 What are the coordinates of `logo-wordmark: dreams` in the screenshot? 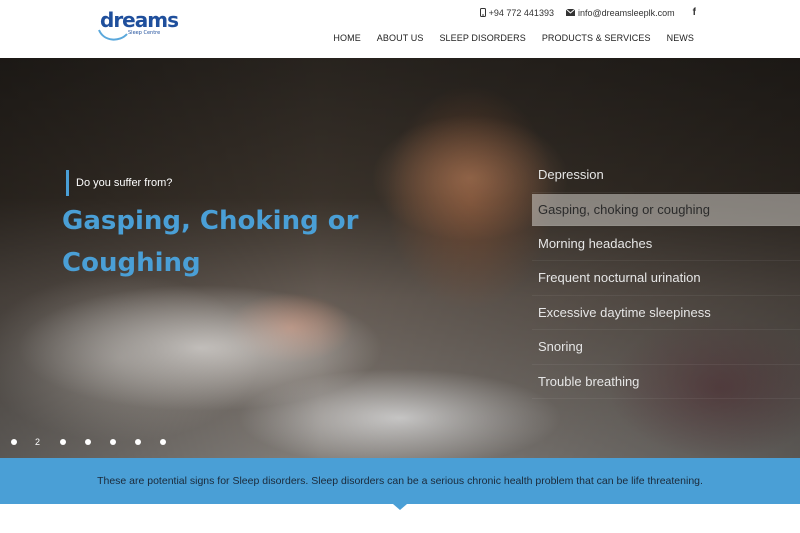 It's located at (139, 20).